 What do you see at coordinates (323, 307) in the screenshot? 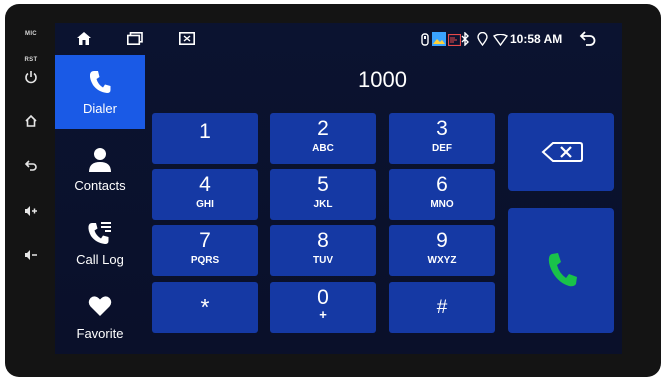
I see `key-0: 0 +` at bounding box center [323, 307].